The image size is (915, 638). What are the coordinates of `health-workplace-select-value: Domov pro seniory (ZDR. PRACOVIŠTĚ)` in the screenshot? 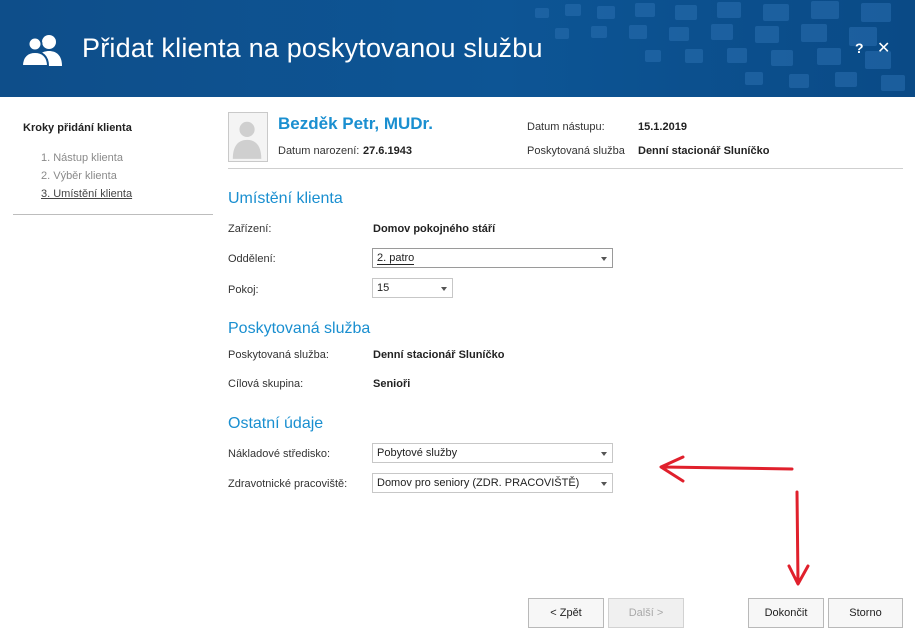 It's located at (478, 483).